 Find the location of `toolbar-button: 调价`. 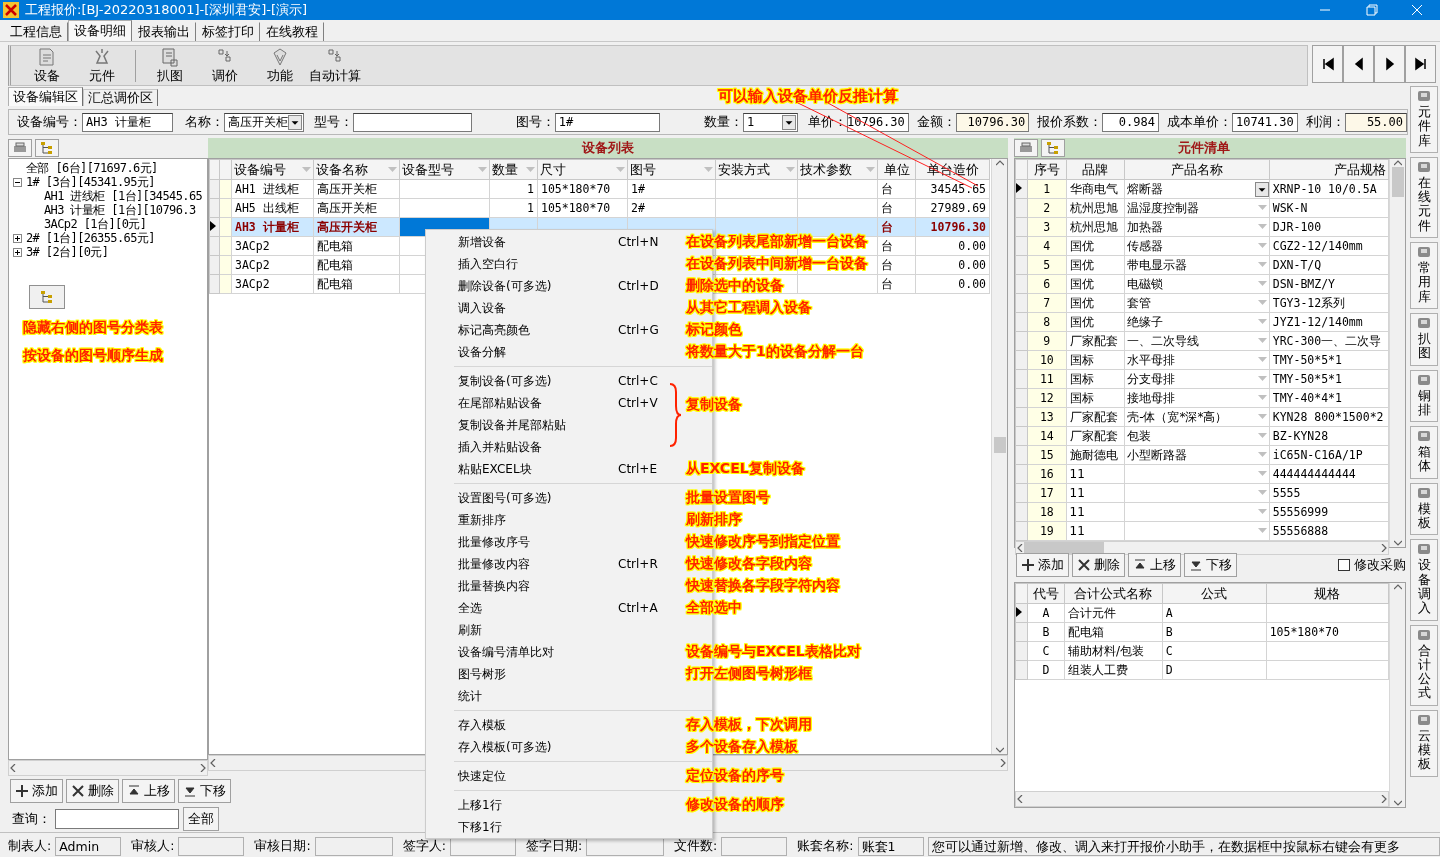

toolbar-button: 调价 is located at coordinates (224, 65).